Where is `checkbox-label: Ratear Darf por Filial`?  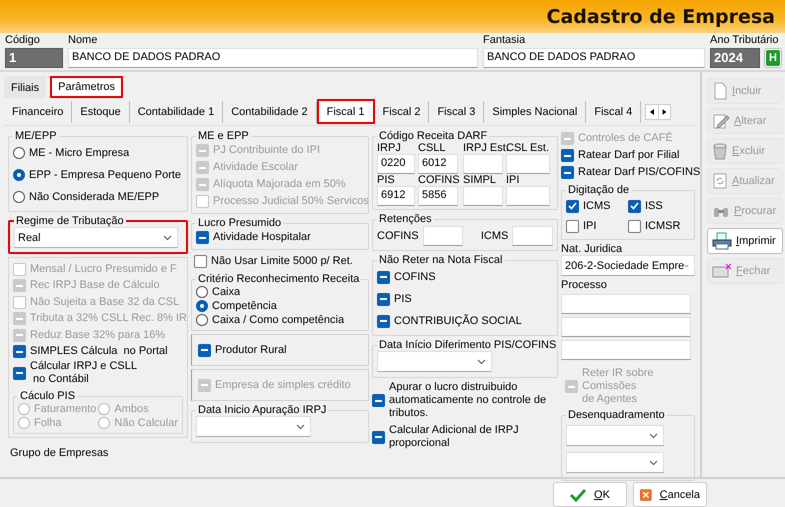 checkbox-label: Ratear Darf por Filial is located at coordinates (629, 155).